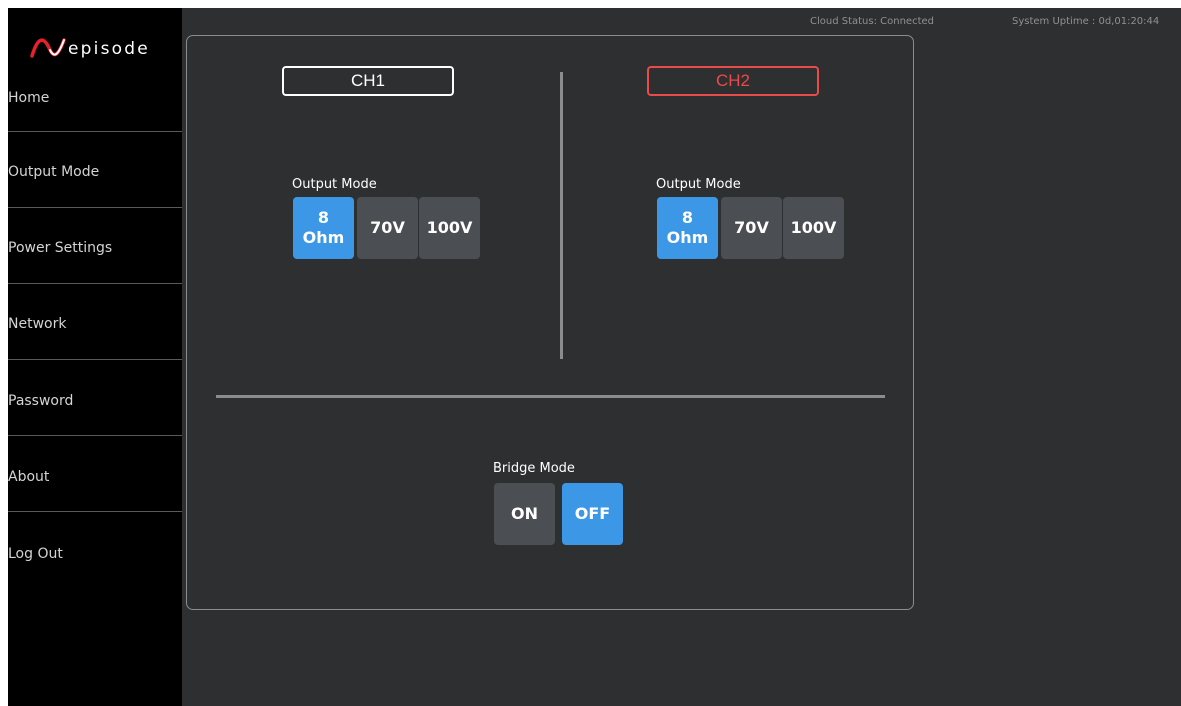  I want to click on channel-1-header: CH1, so click(368, 81).